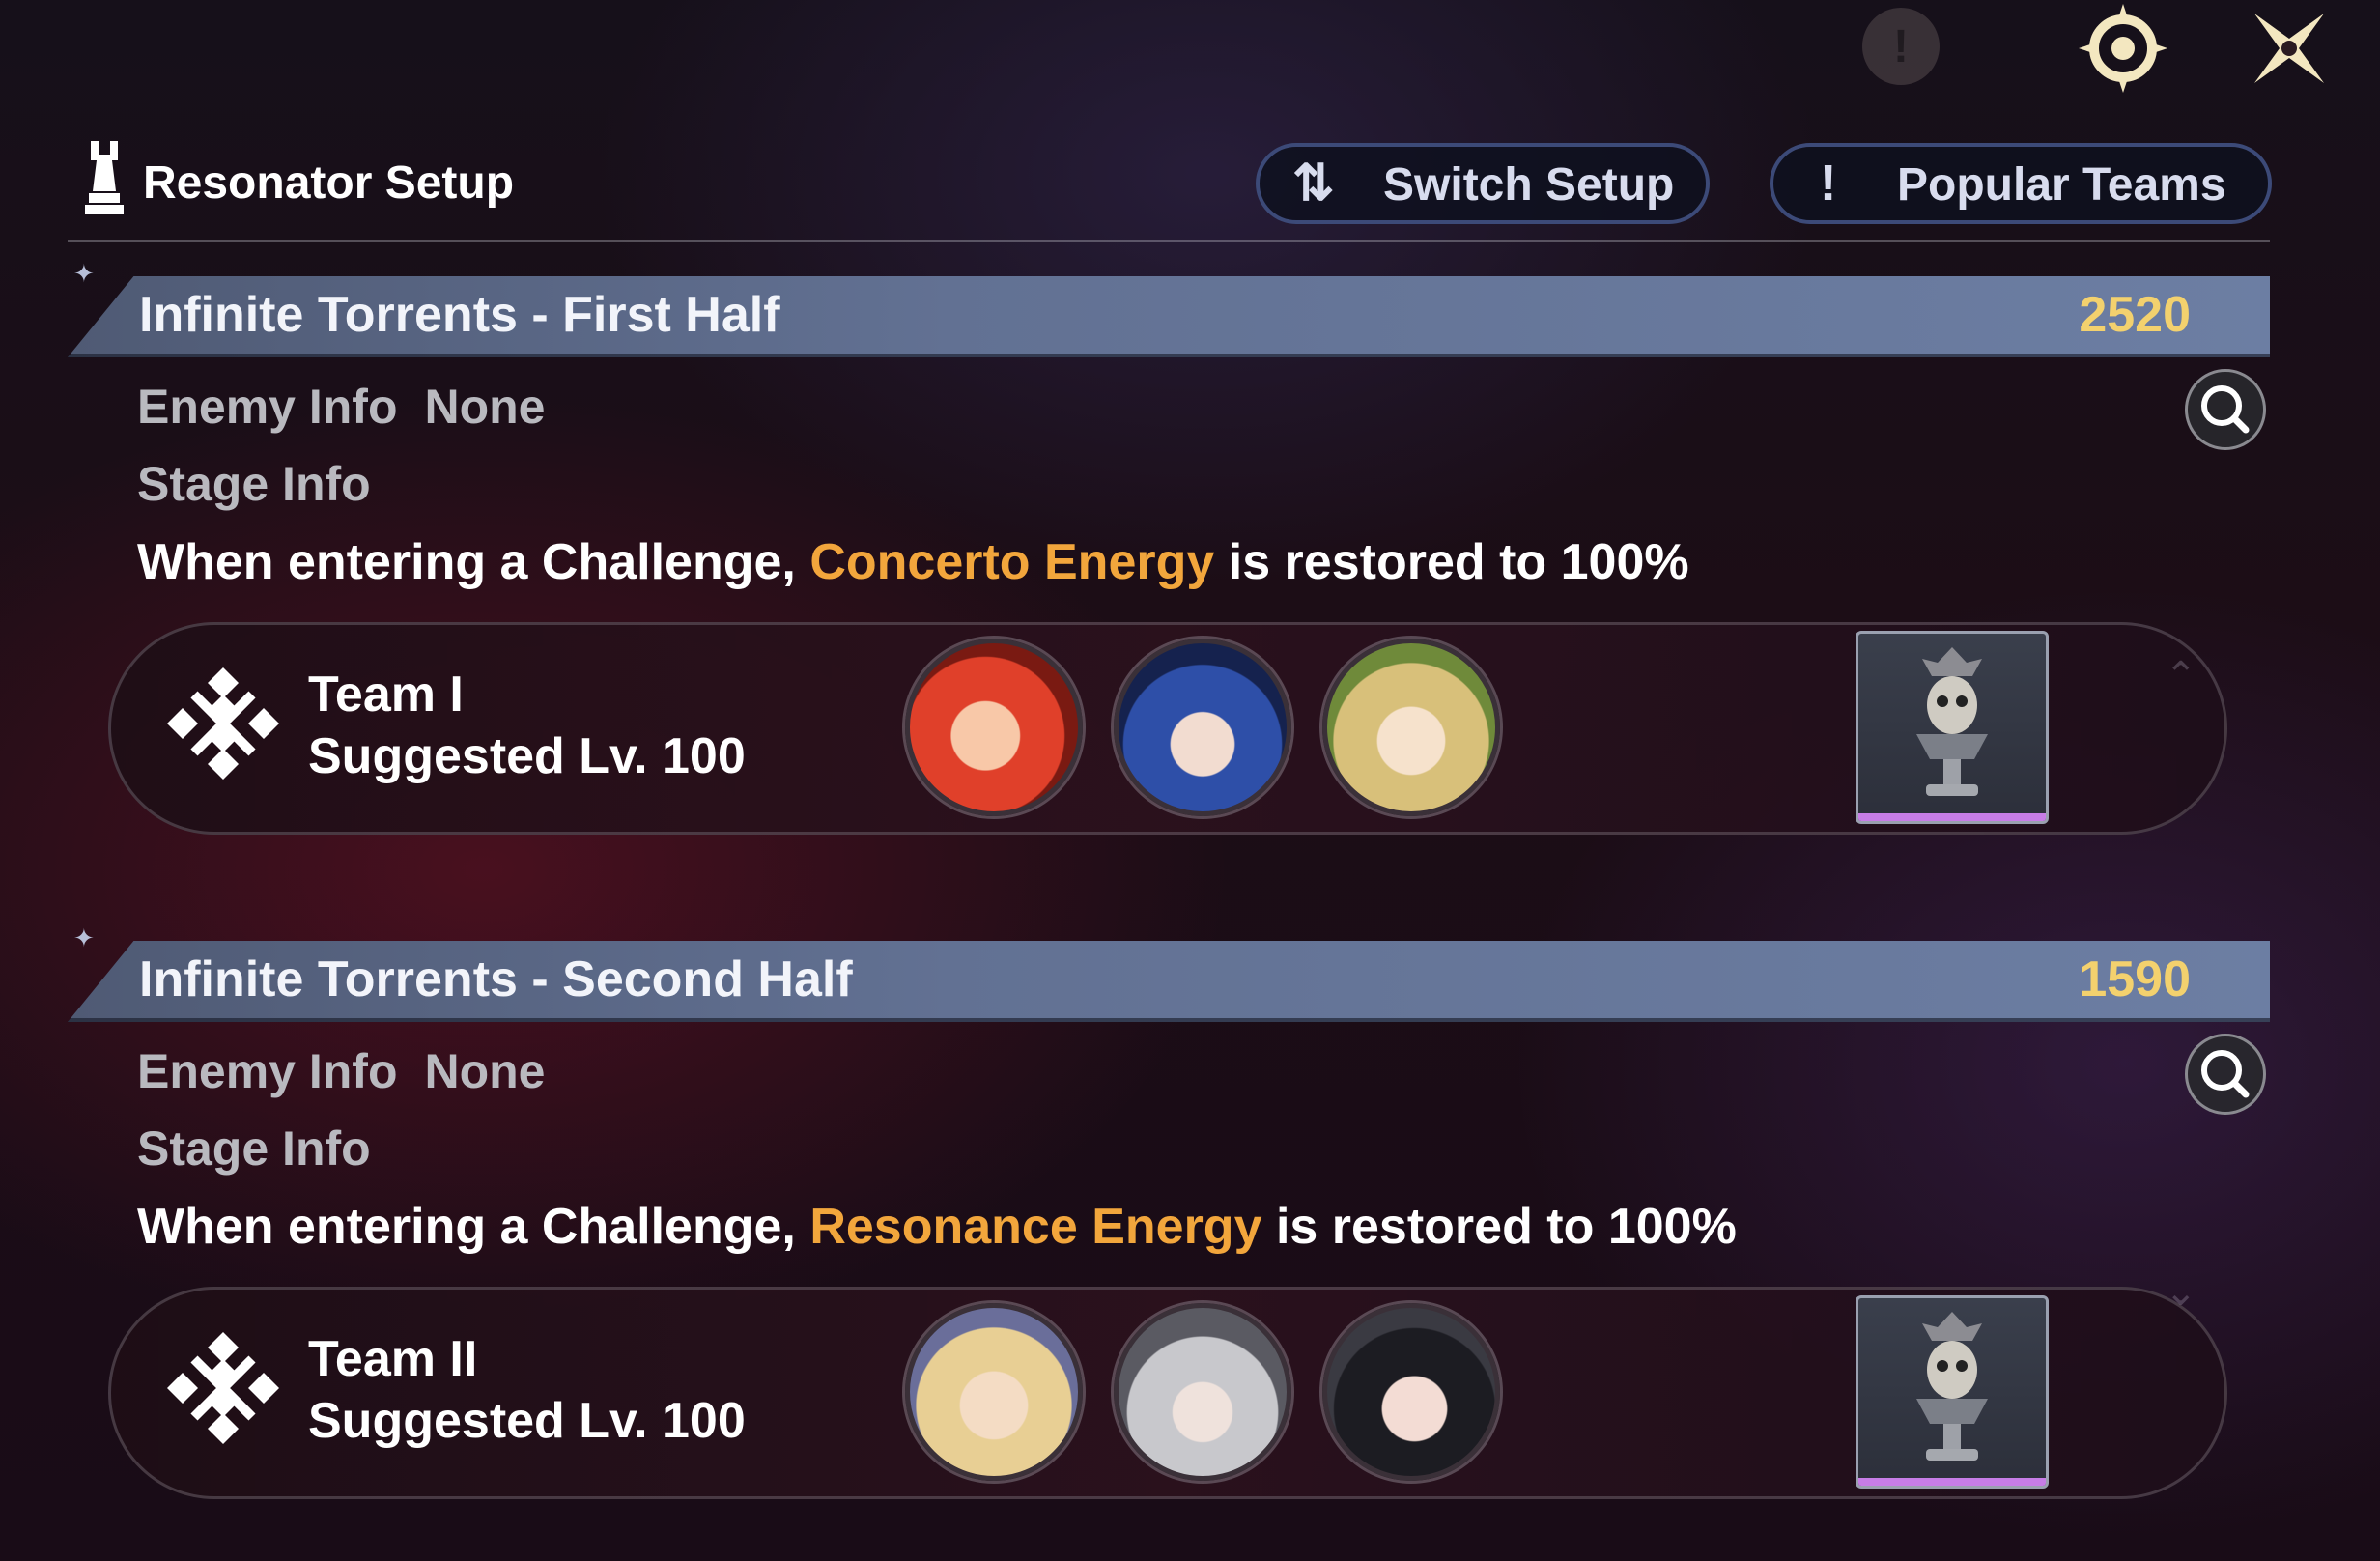 This screenshot has width=2380, height=1561. I want to click on header-divider, so click(1169, 241).